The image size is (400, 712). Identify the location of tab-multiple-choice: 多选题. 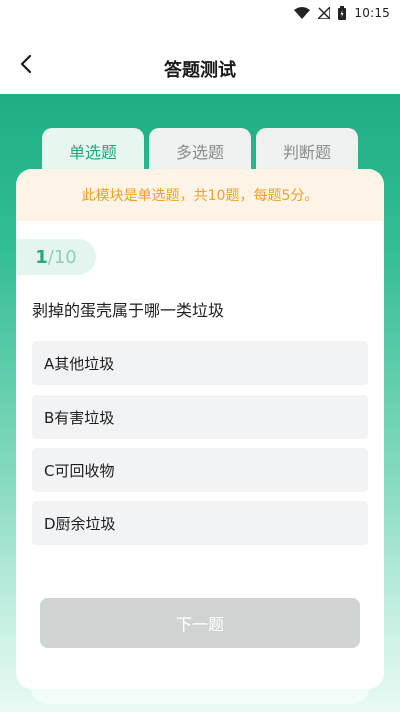
(200, 151).